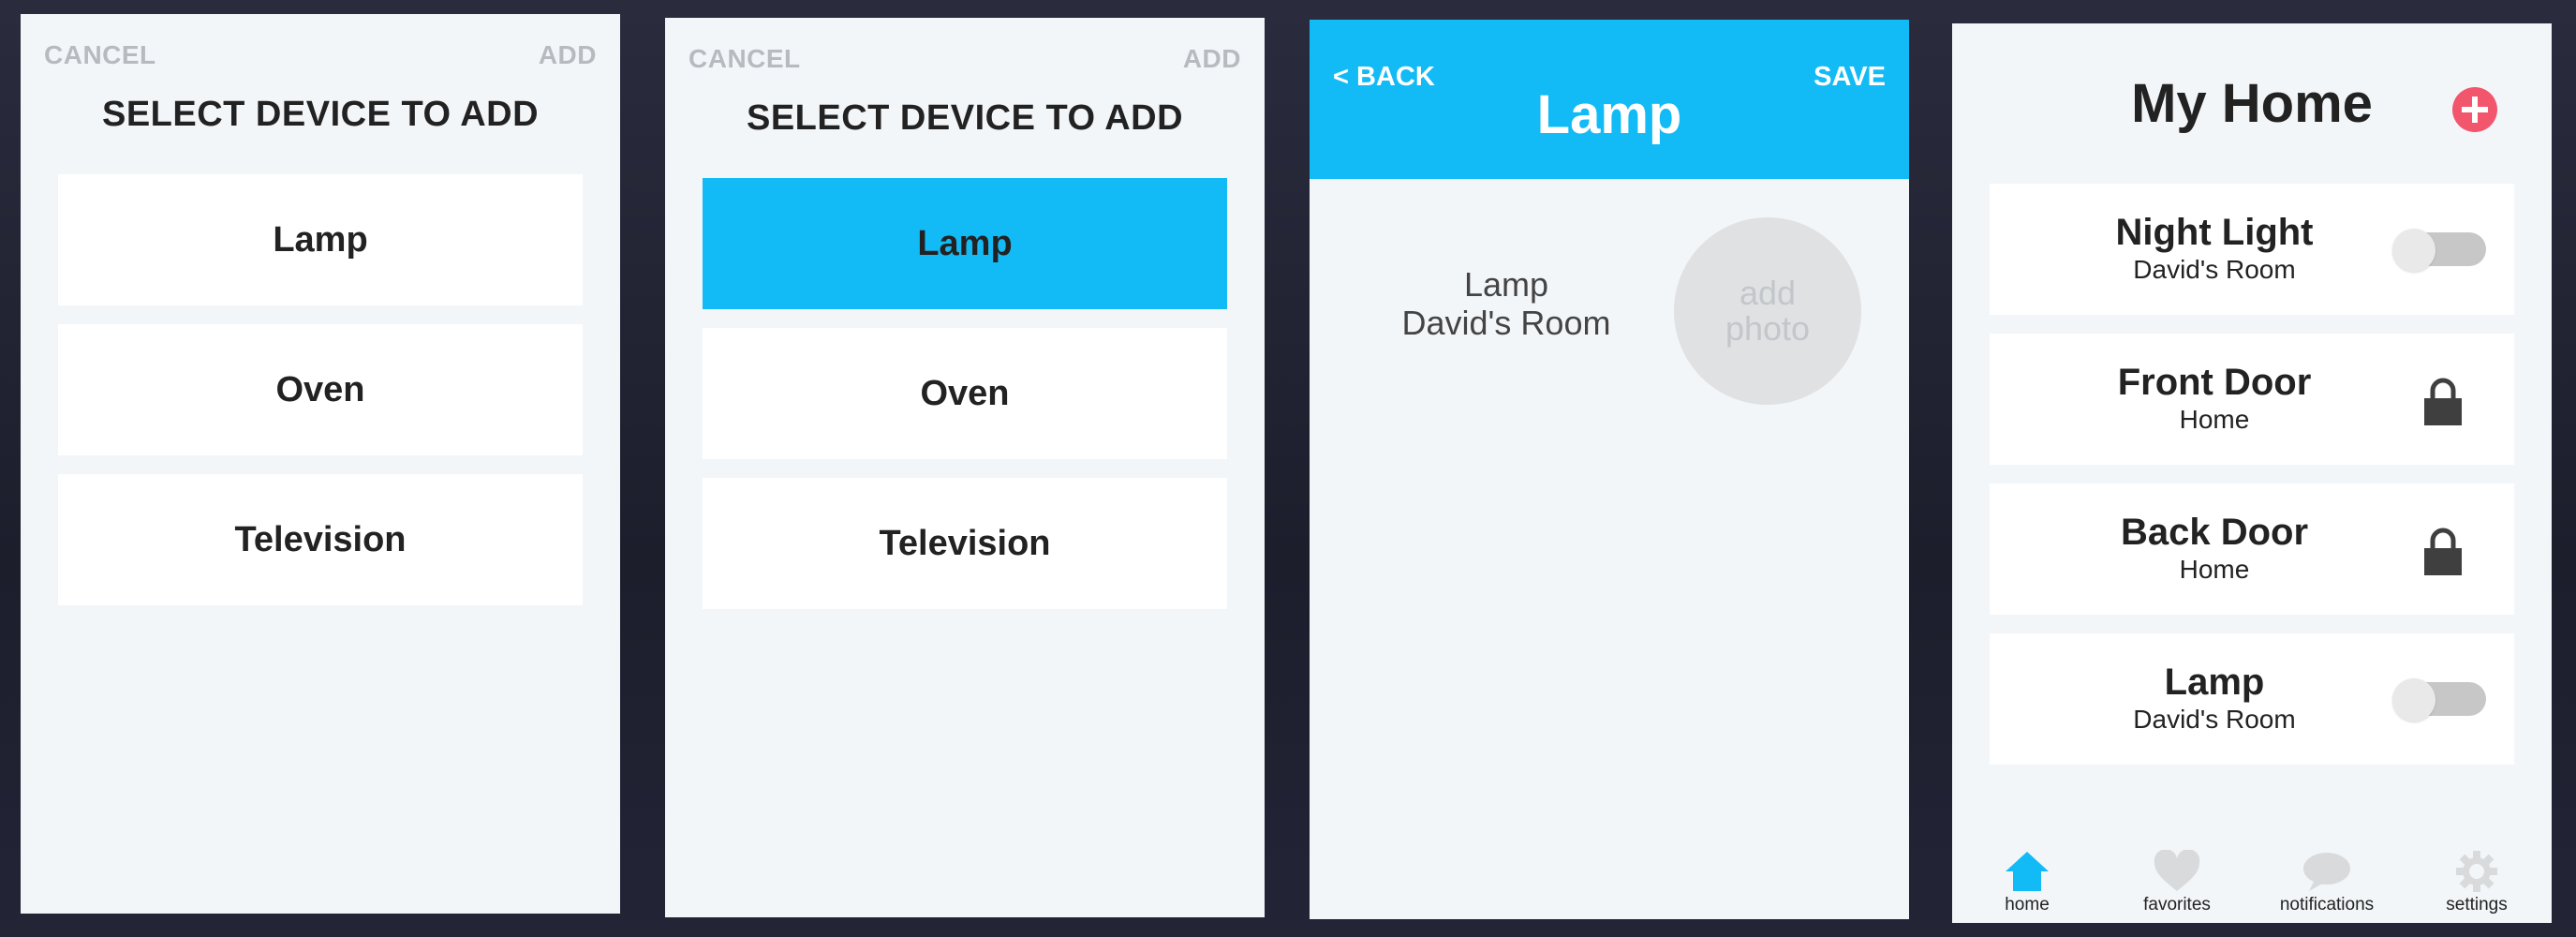 Image resolution: width=2576 pixels, height=937 pixels. I want to click on heart-icon, so click(2177, 870).